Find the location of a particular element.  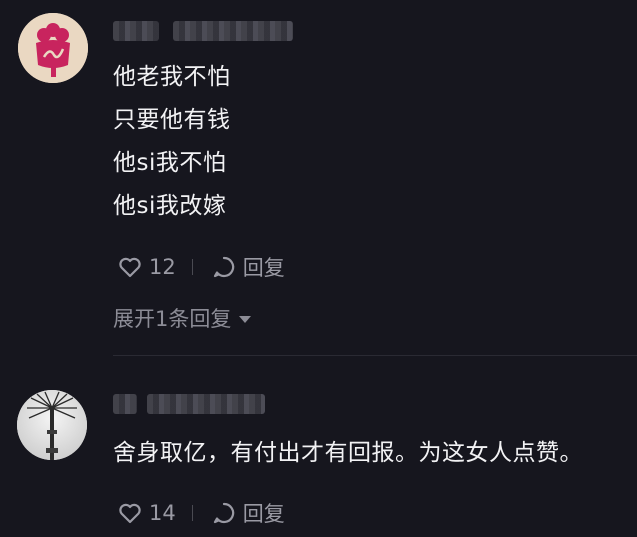

comment-text: 他老我不怕 只要他有钱 他si我不怕 他si我改嫁 is located at coordinates (172, 142).